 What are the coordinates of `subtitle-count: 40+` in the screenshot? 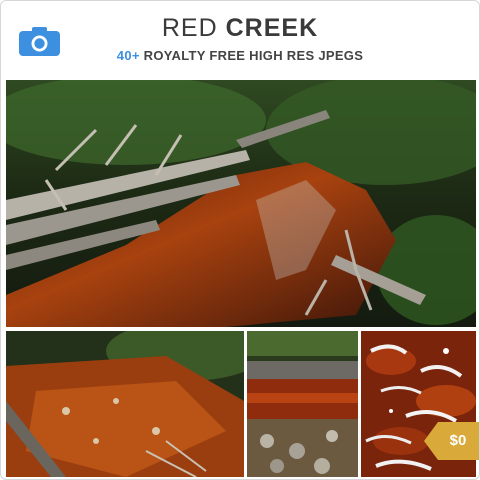 It's located at (128, 55).